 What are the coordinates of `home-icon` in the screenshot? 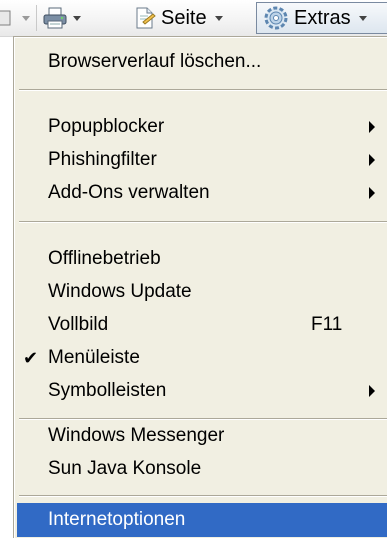 It's located at (5, 18).